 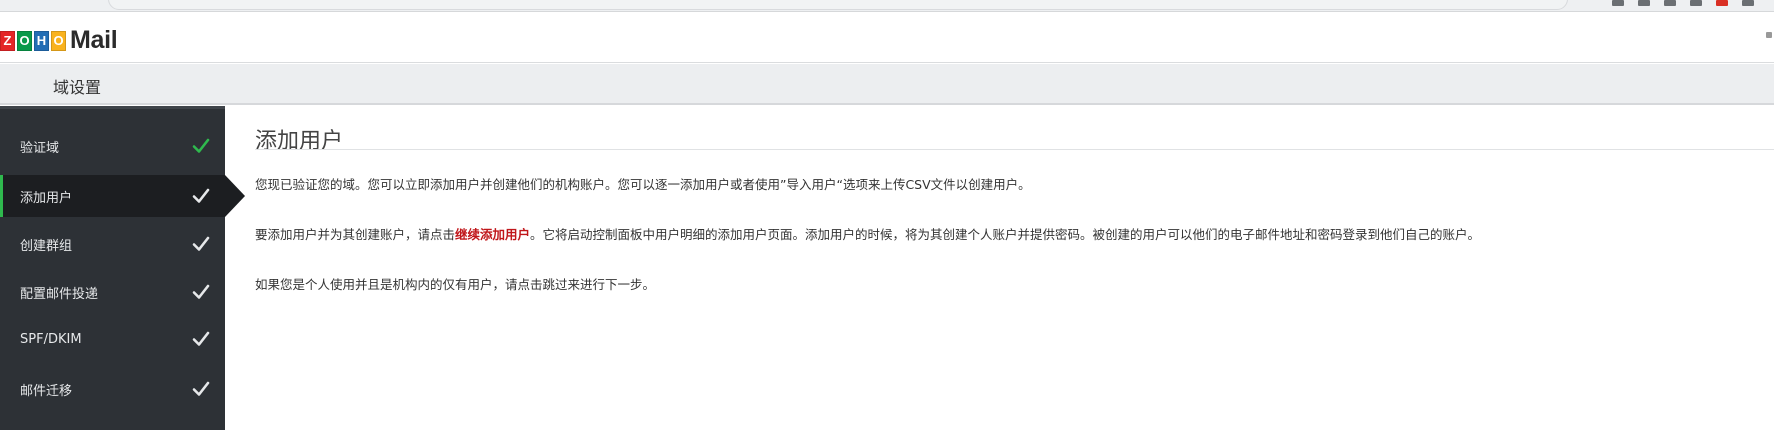 What do you see at coordinates (77, 87) in the screenshot?
I see `settings-title: 域设置` at bounding box center [77, 87].